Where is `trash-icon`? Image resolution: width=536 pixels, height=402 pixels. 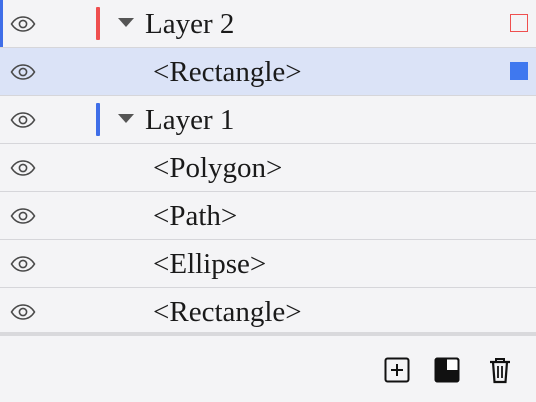
trash-icon is located at coordinates (500, 370).